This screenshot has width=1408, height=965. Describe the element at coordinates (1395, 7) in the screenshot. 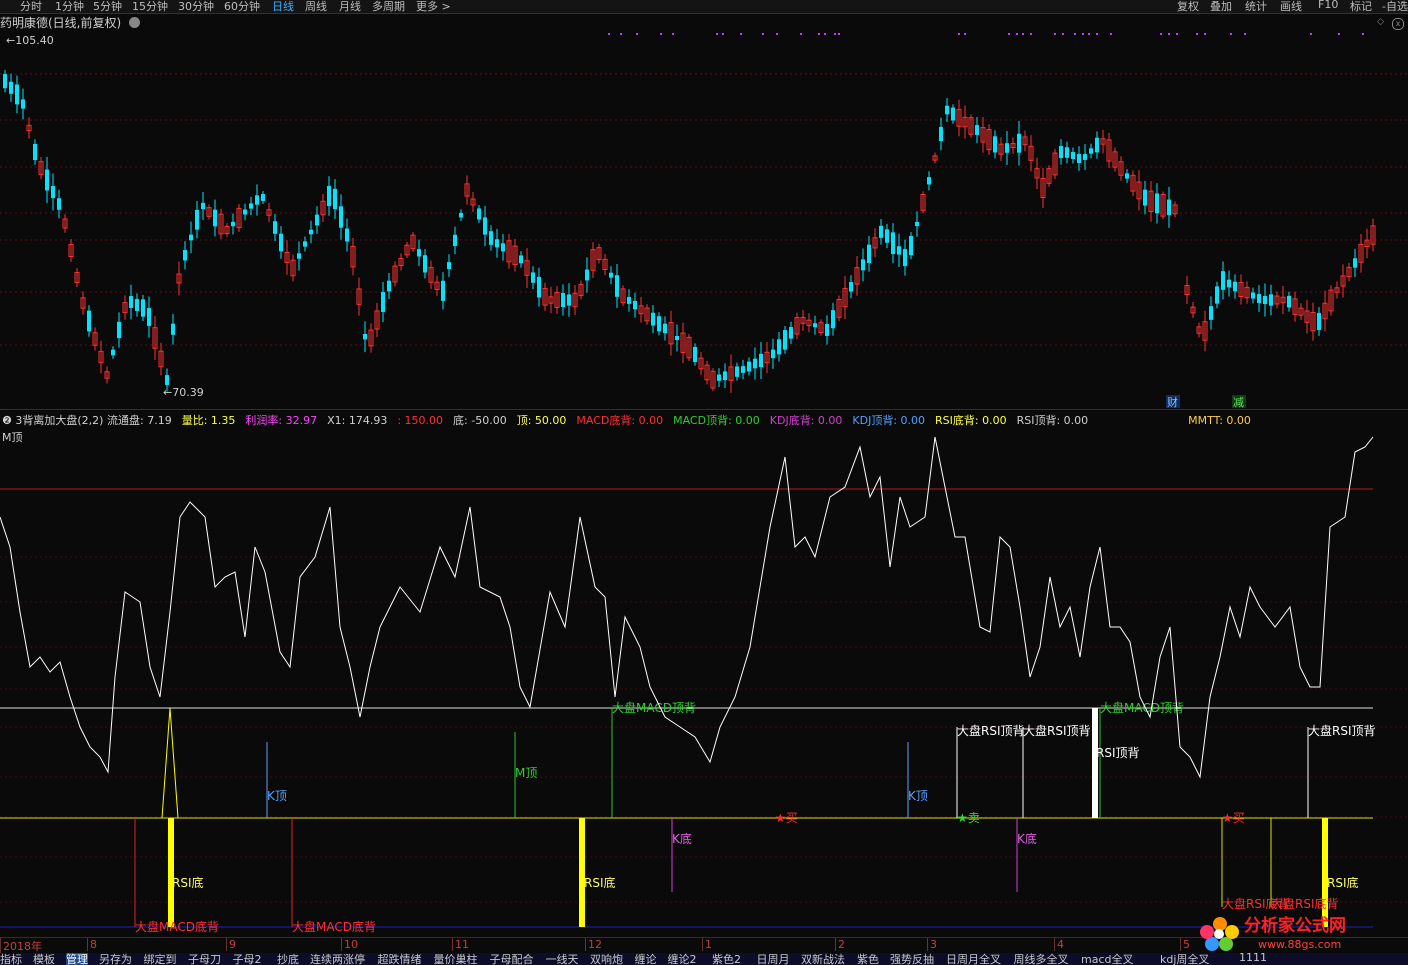

I see `watchlist-button: -自选` at that location.